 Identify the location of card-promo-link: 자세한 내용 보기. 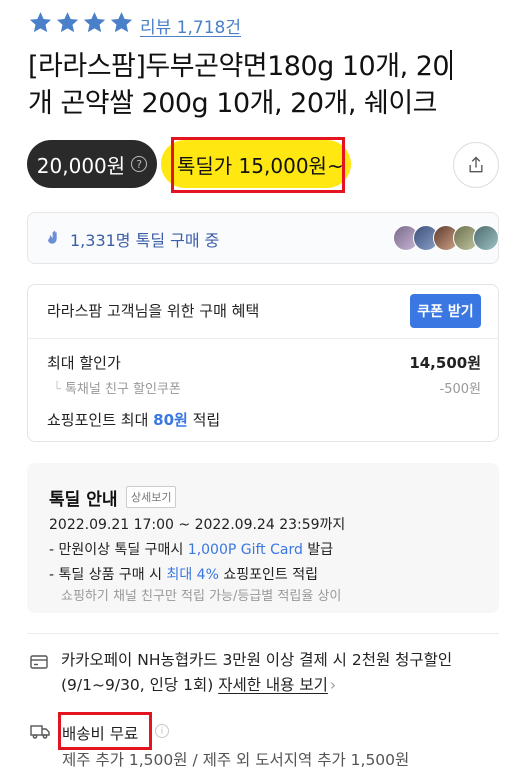
(273, 685).